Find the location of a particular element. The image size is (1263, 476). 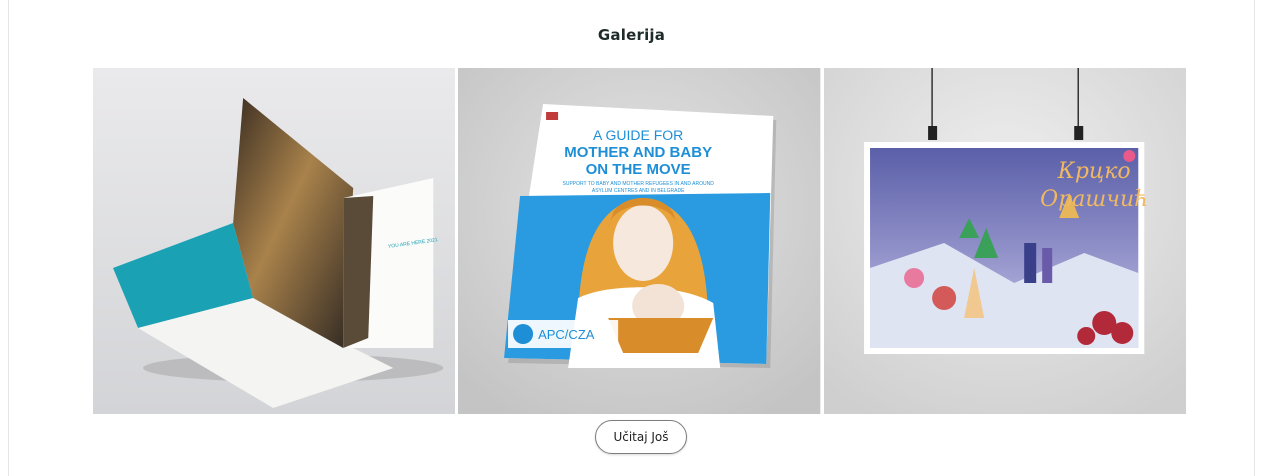

section-title: Galerija is located at coordinates (631, 35).